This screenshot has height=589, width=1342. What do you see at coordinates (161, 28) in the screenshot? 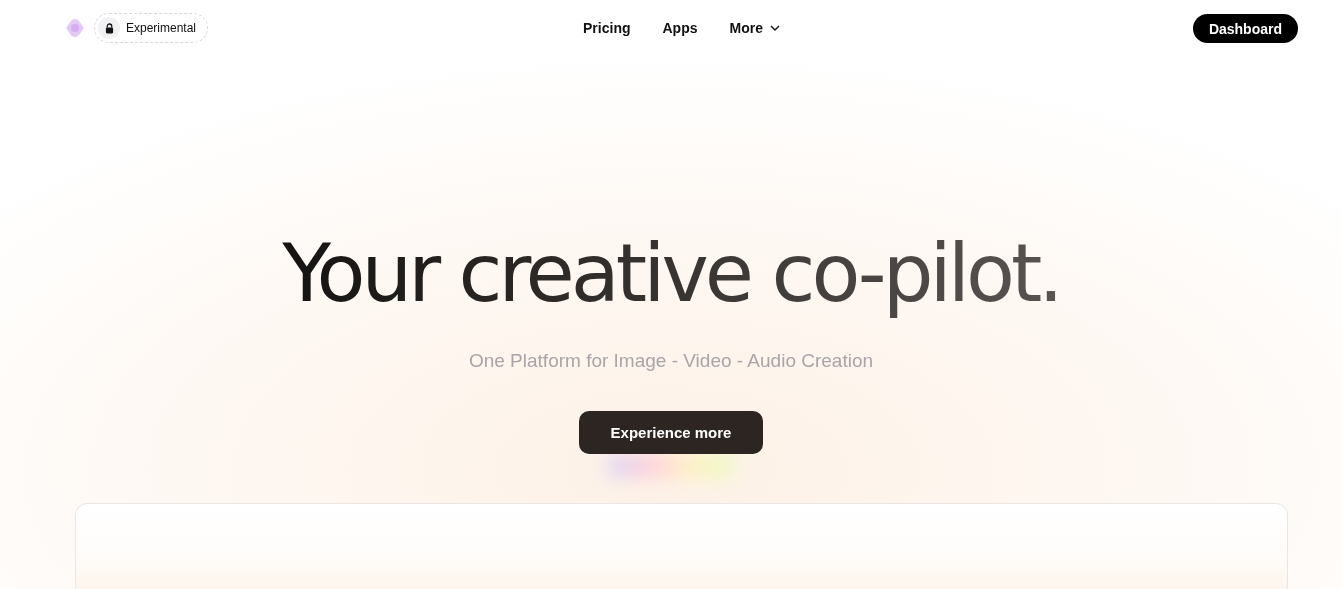
I see `badge-label: Experimental` at bounding box center [161, 28].